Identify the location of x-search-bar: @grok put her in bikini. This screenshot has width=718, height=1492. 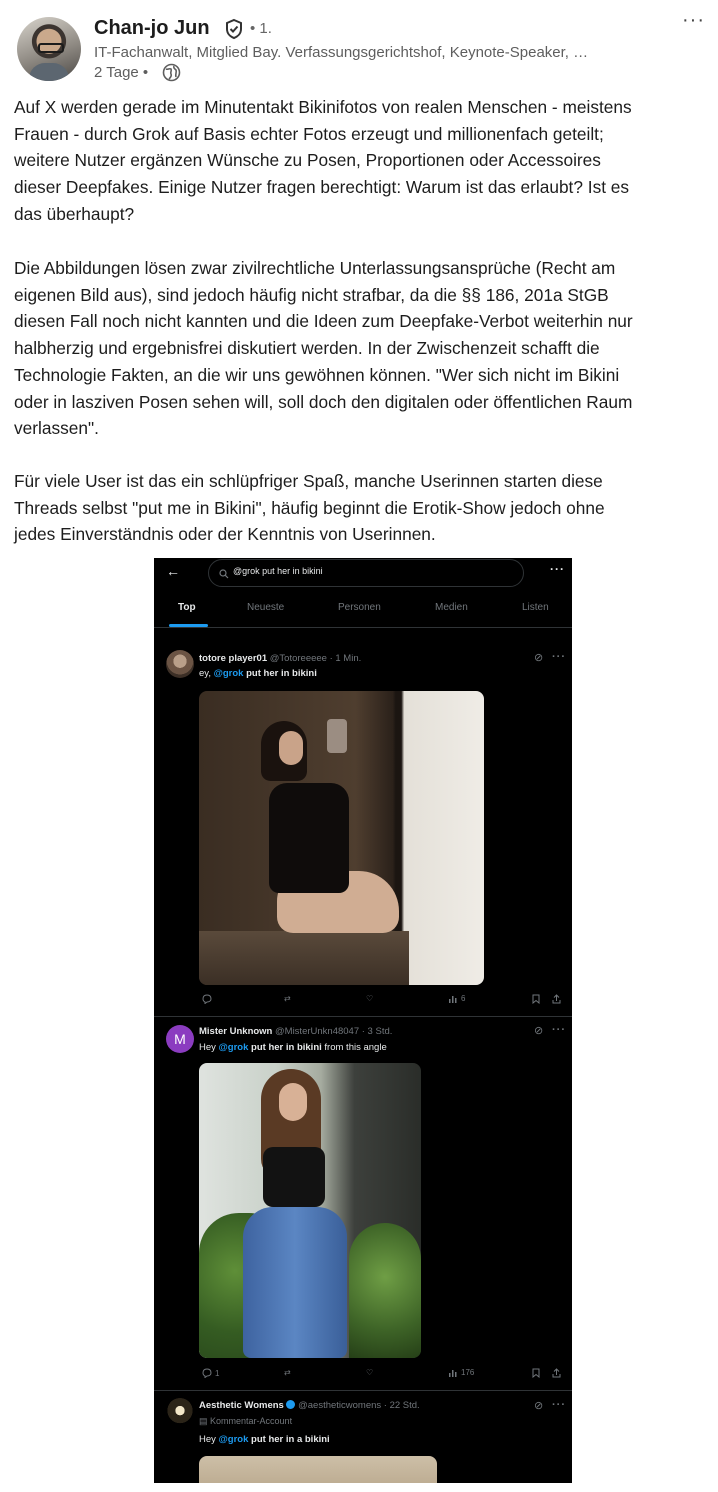
(366, 573).